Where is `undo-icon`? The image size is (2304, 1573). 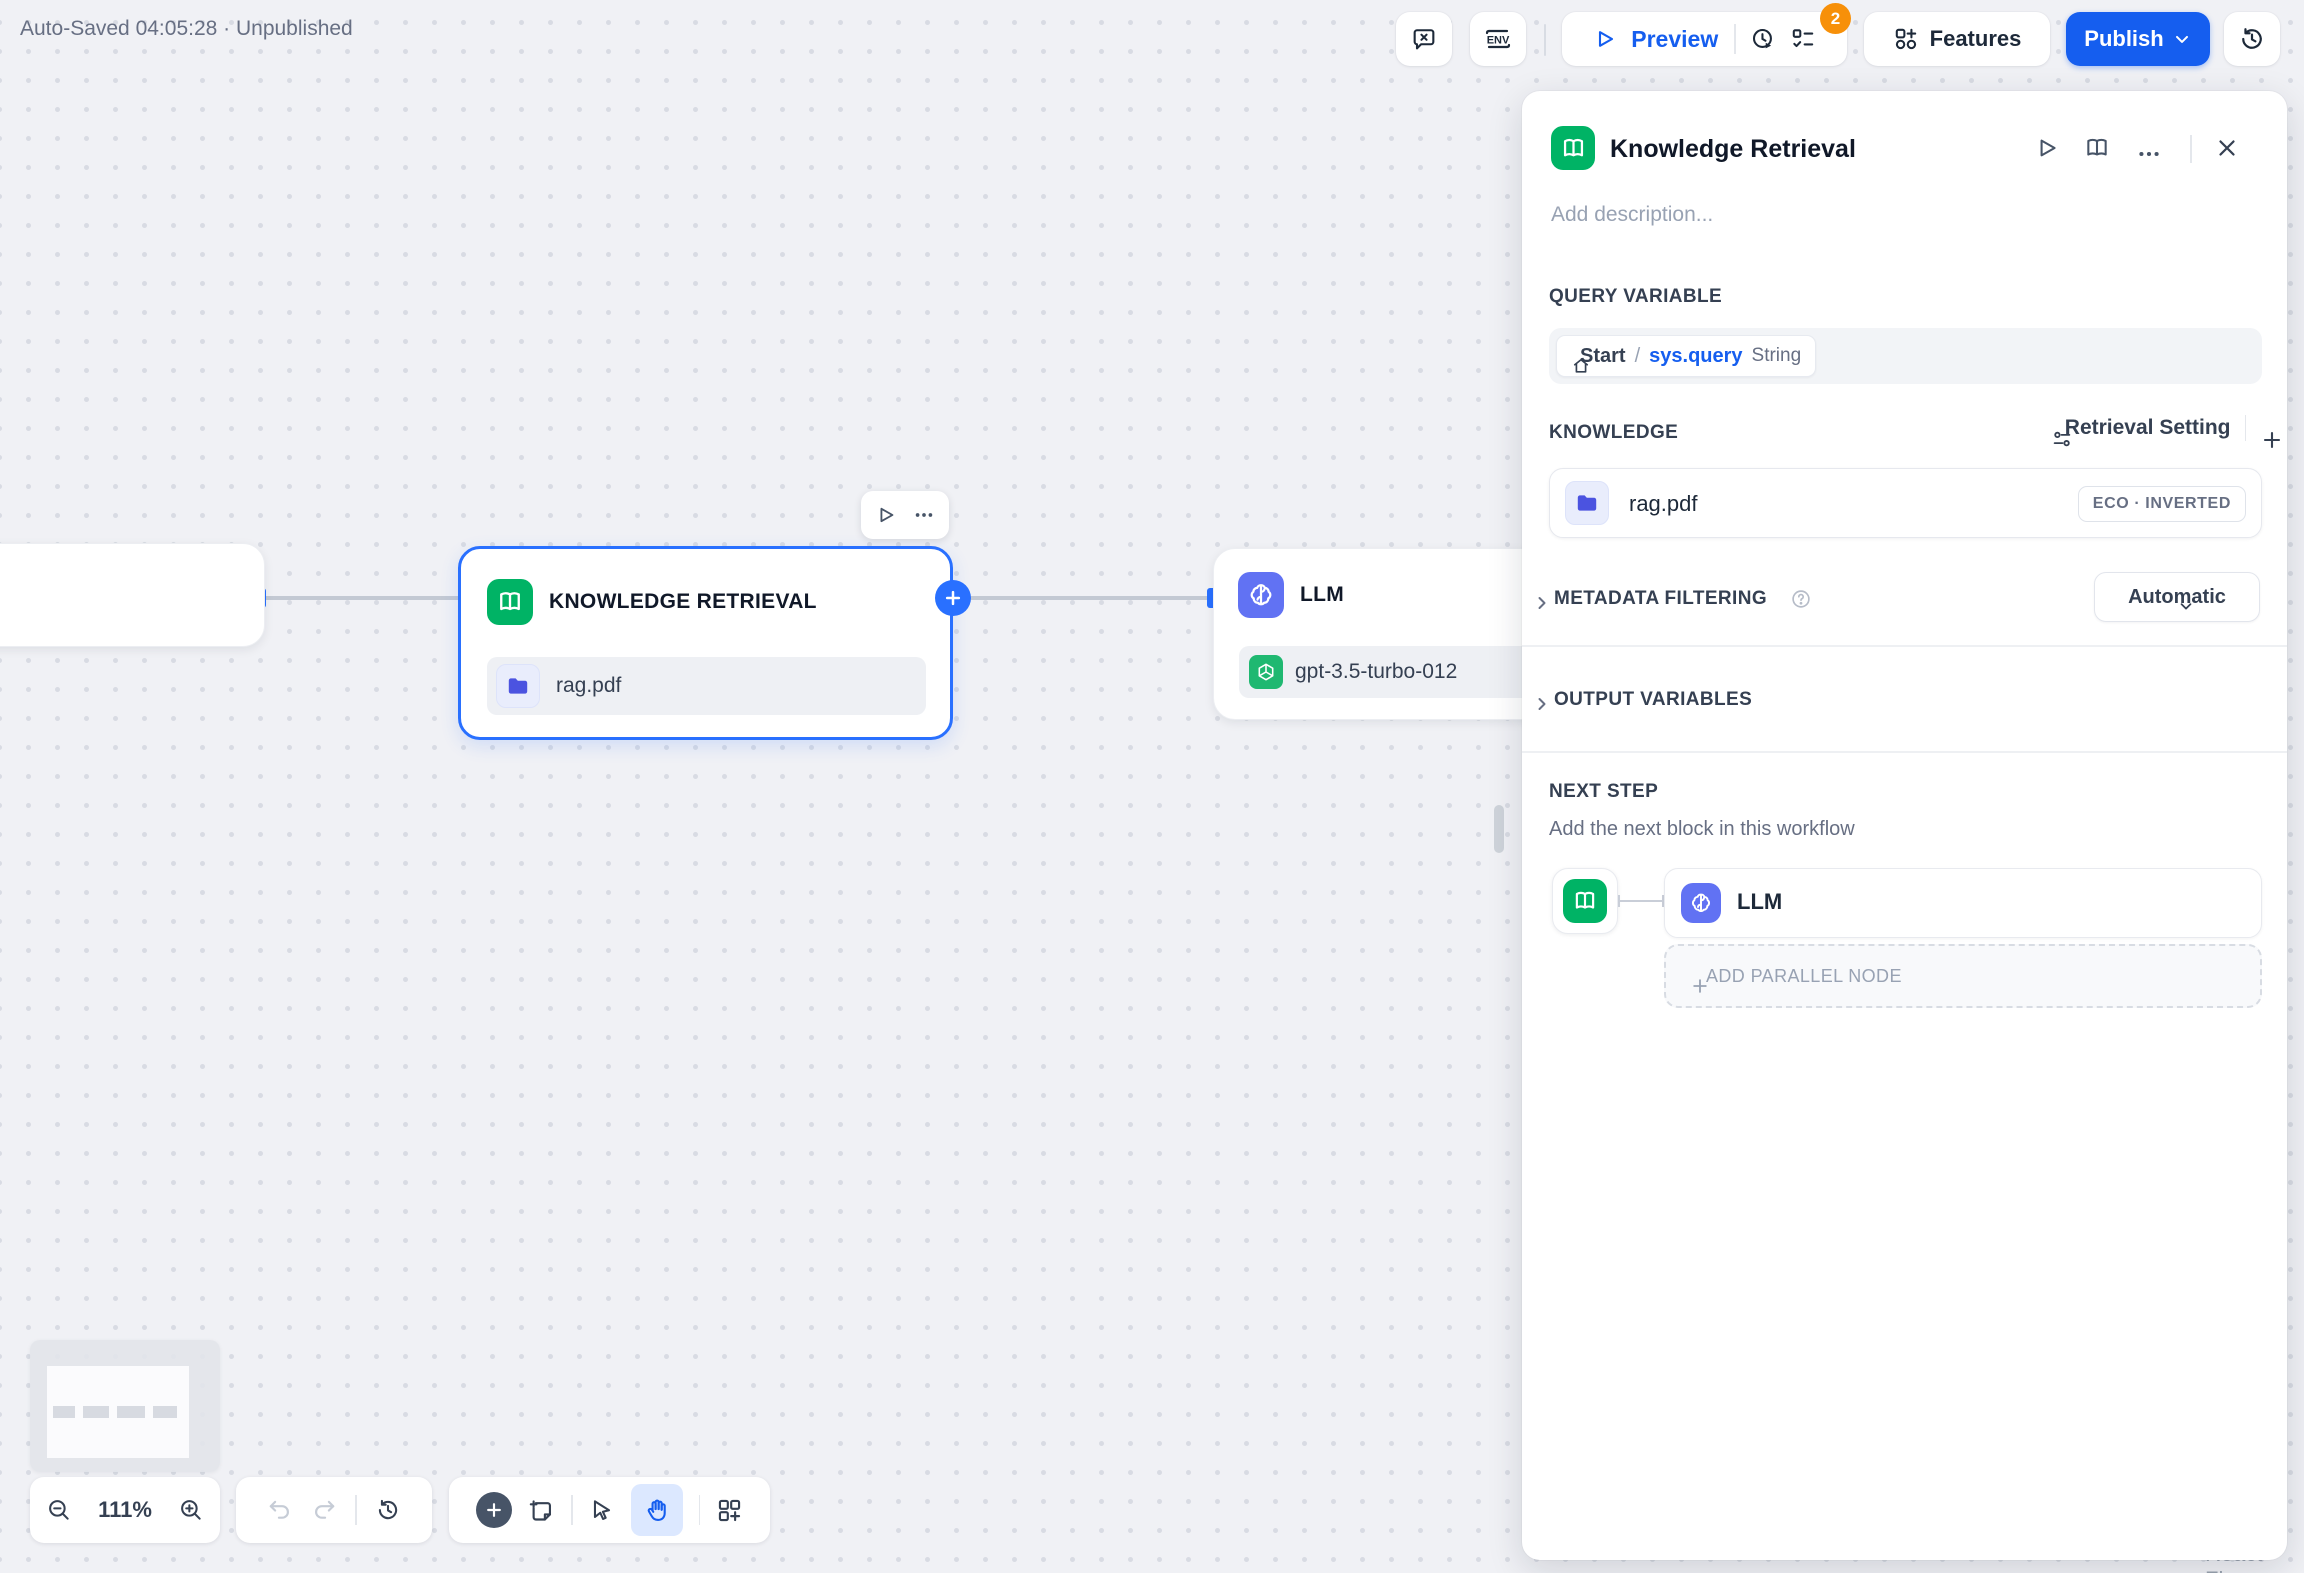
undo-icon is located at coordinates (280, 1510).